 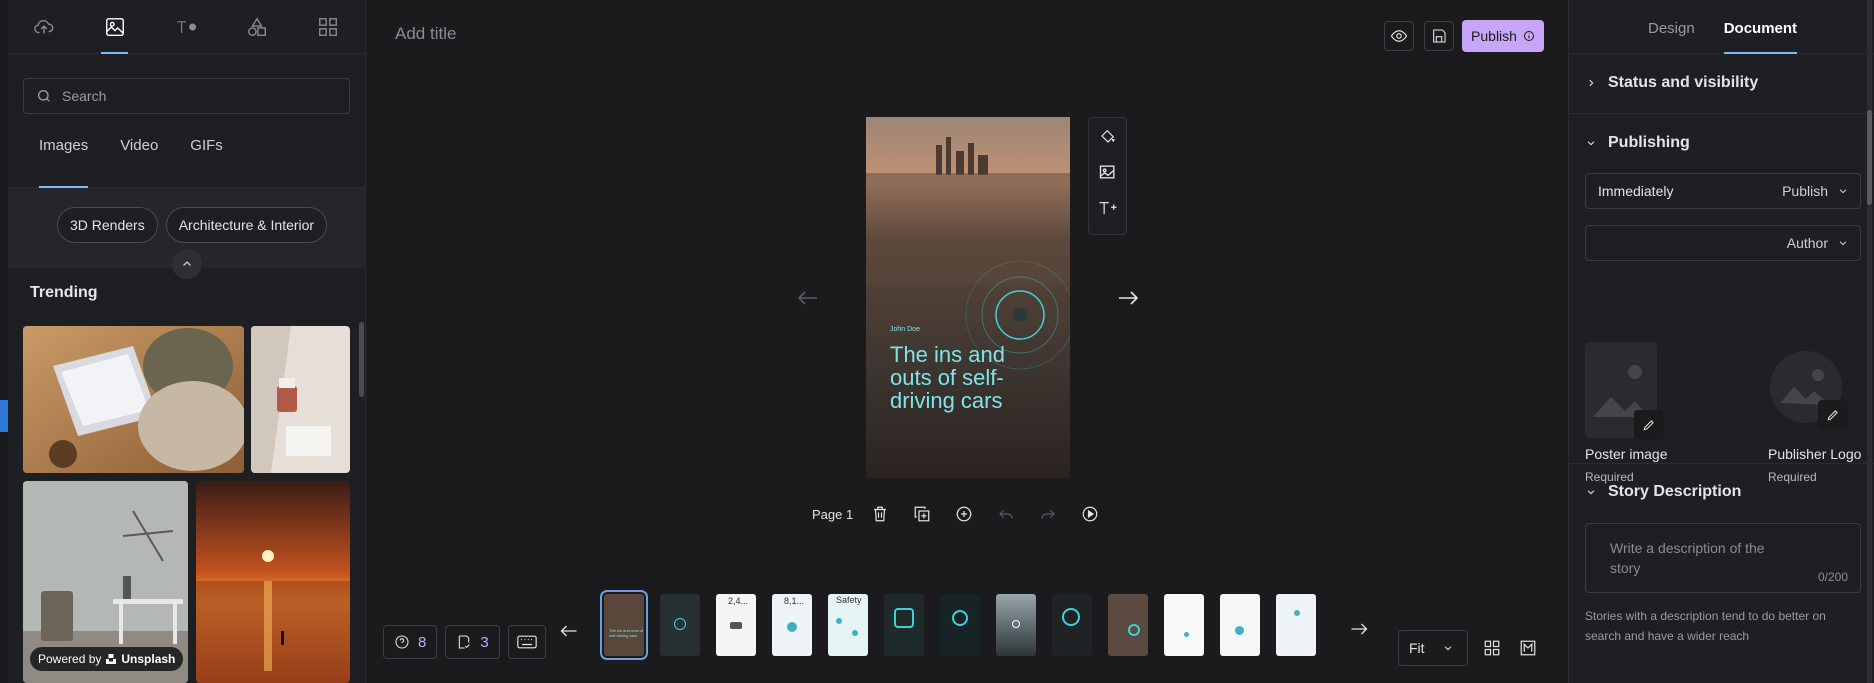 What do you see at coordinates (43, 27) in the screenshot?
I see `upload-tab` at bounding box center [43, 27].